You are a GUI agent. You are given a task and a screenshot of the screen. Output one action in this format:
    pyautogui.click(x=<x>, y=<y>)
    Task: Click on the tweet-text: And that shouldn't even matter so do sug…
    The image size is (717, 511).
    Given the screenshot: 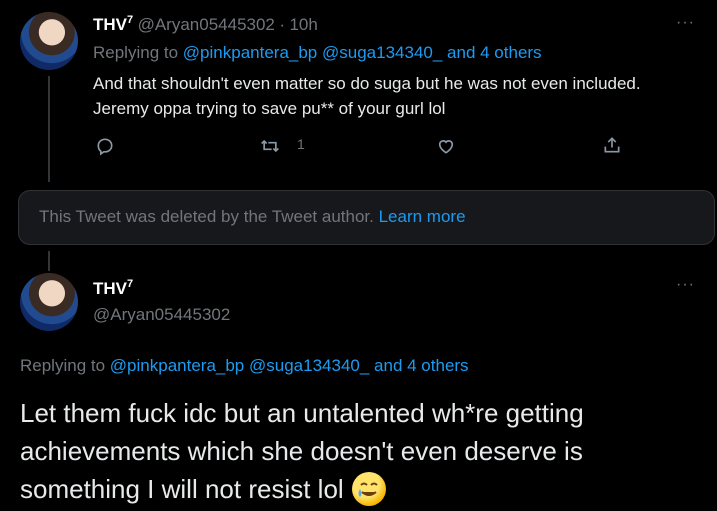 What is the action you would take?
    pyautogui.click(x=367, y=96)
    